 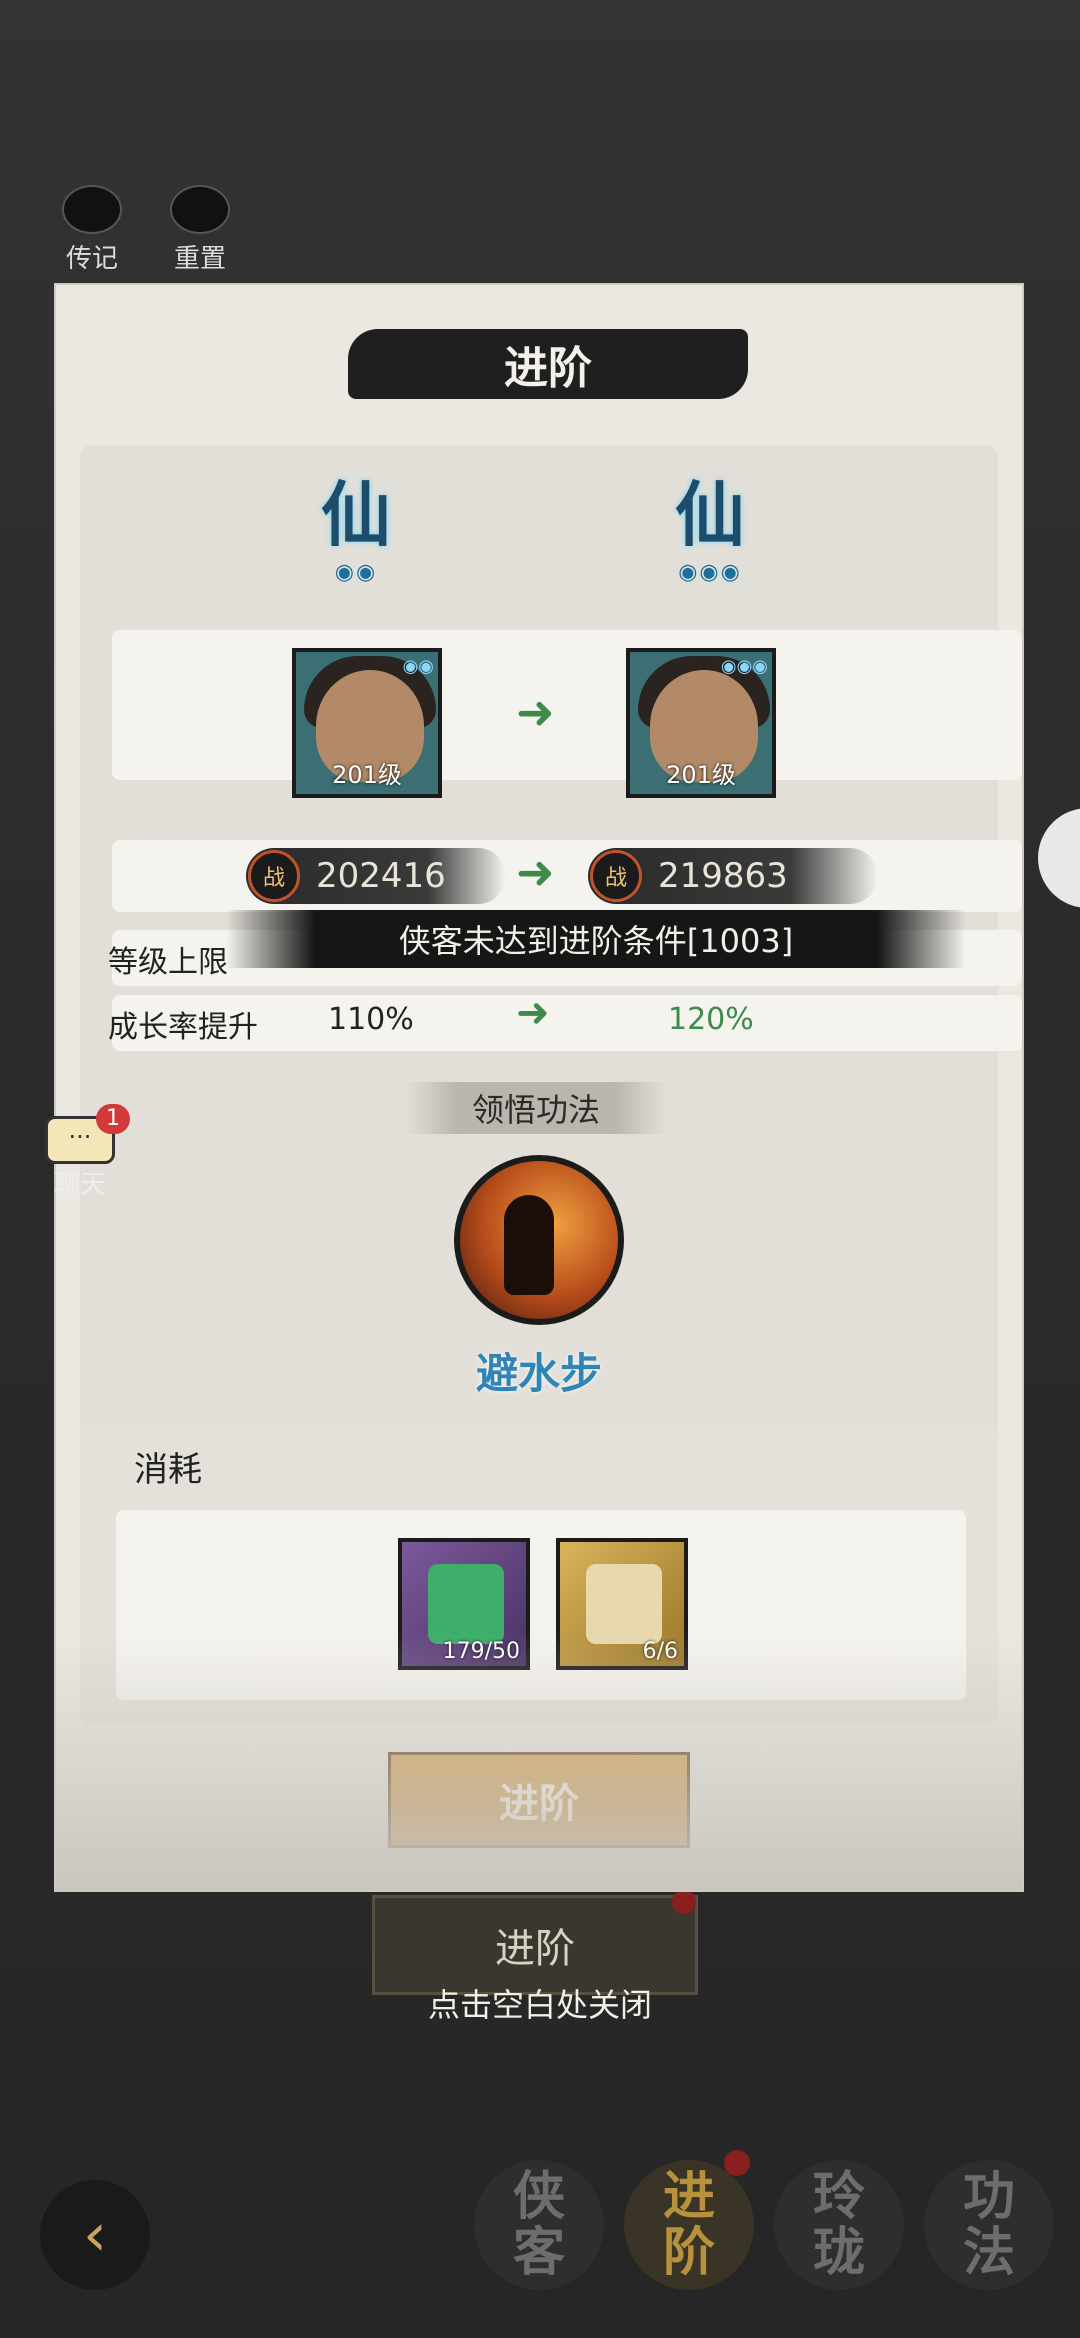 I want to click on consume-items-area, so click(x=541, y=1605).